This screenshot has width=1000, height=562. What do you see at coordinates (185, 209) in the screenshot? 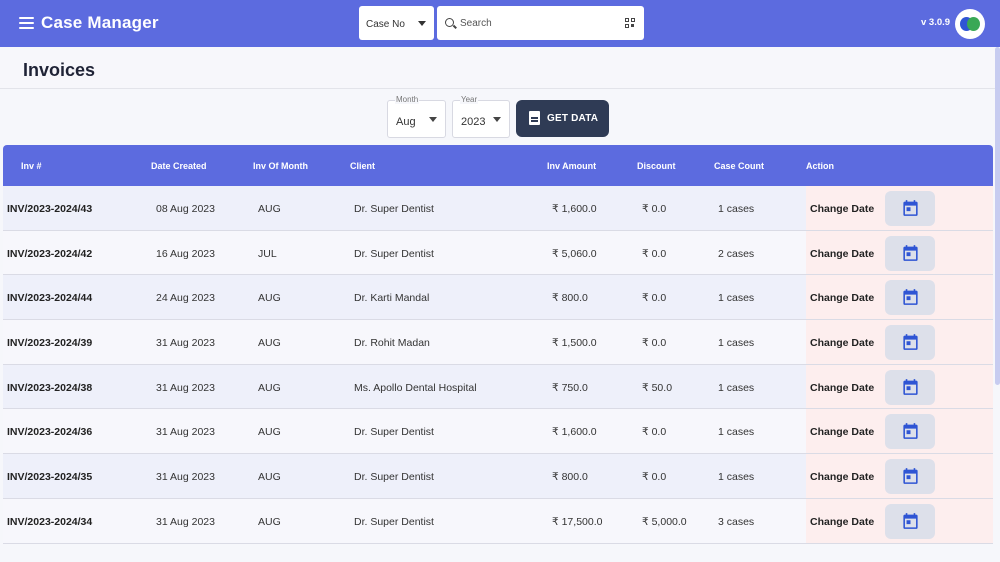
I see `cell-date-created: 08 Aug 2023` at bounding box center [185, 209].